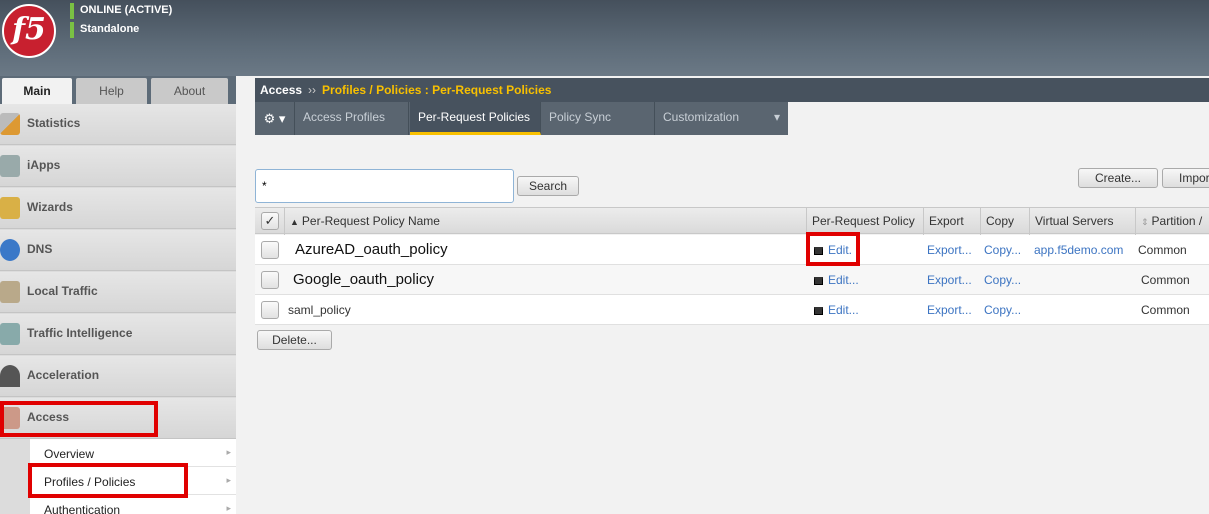 The image size is (1209, 514). What do you see at coordinates (951, 221) in the screenshot?
I see `column-export: Export` at bounding box center [951, 221].